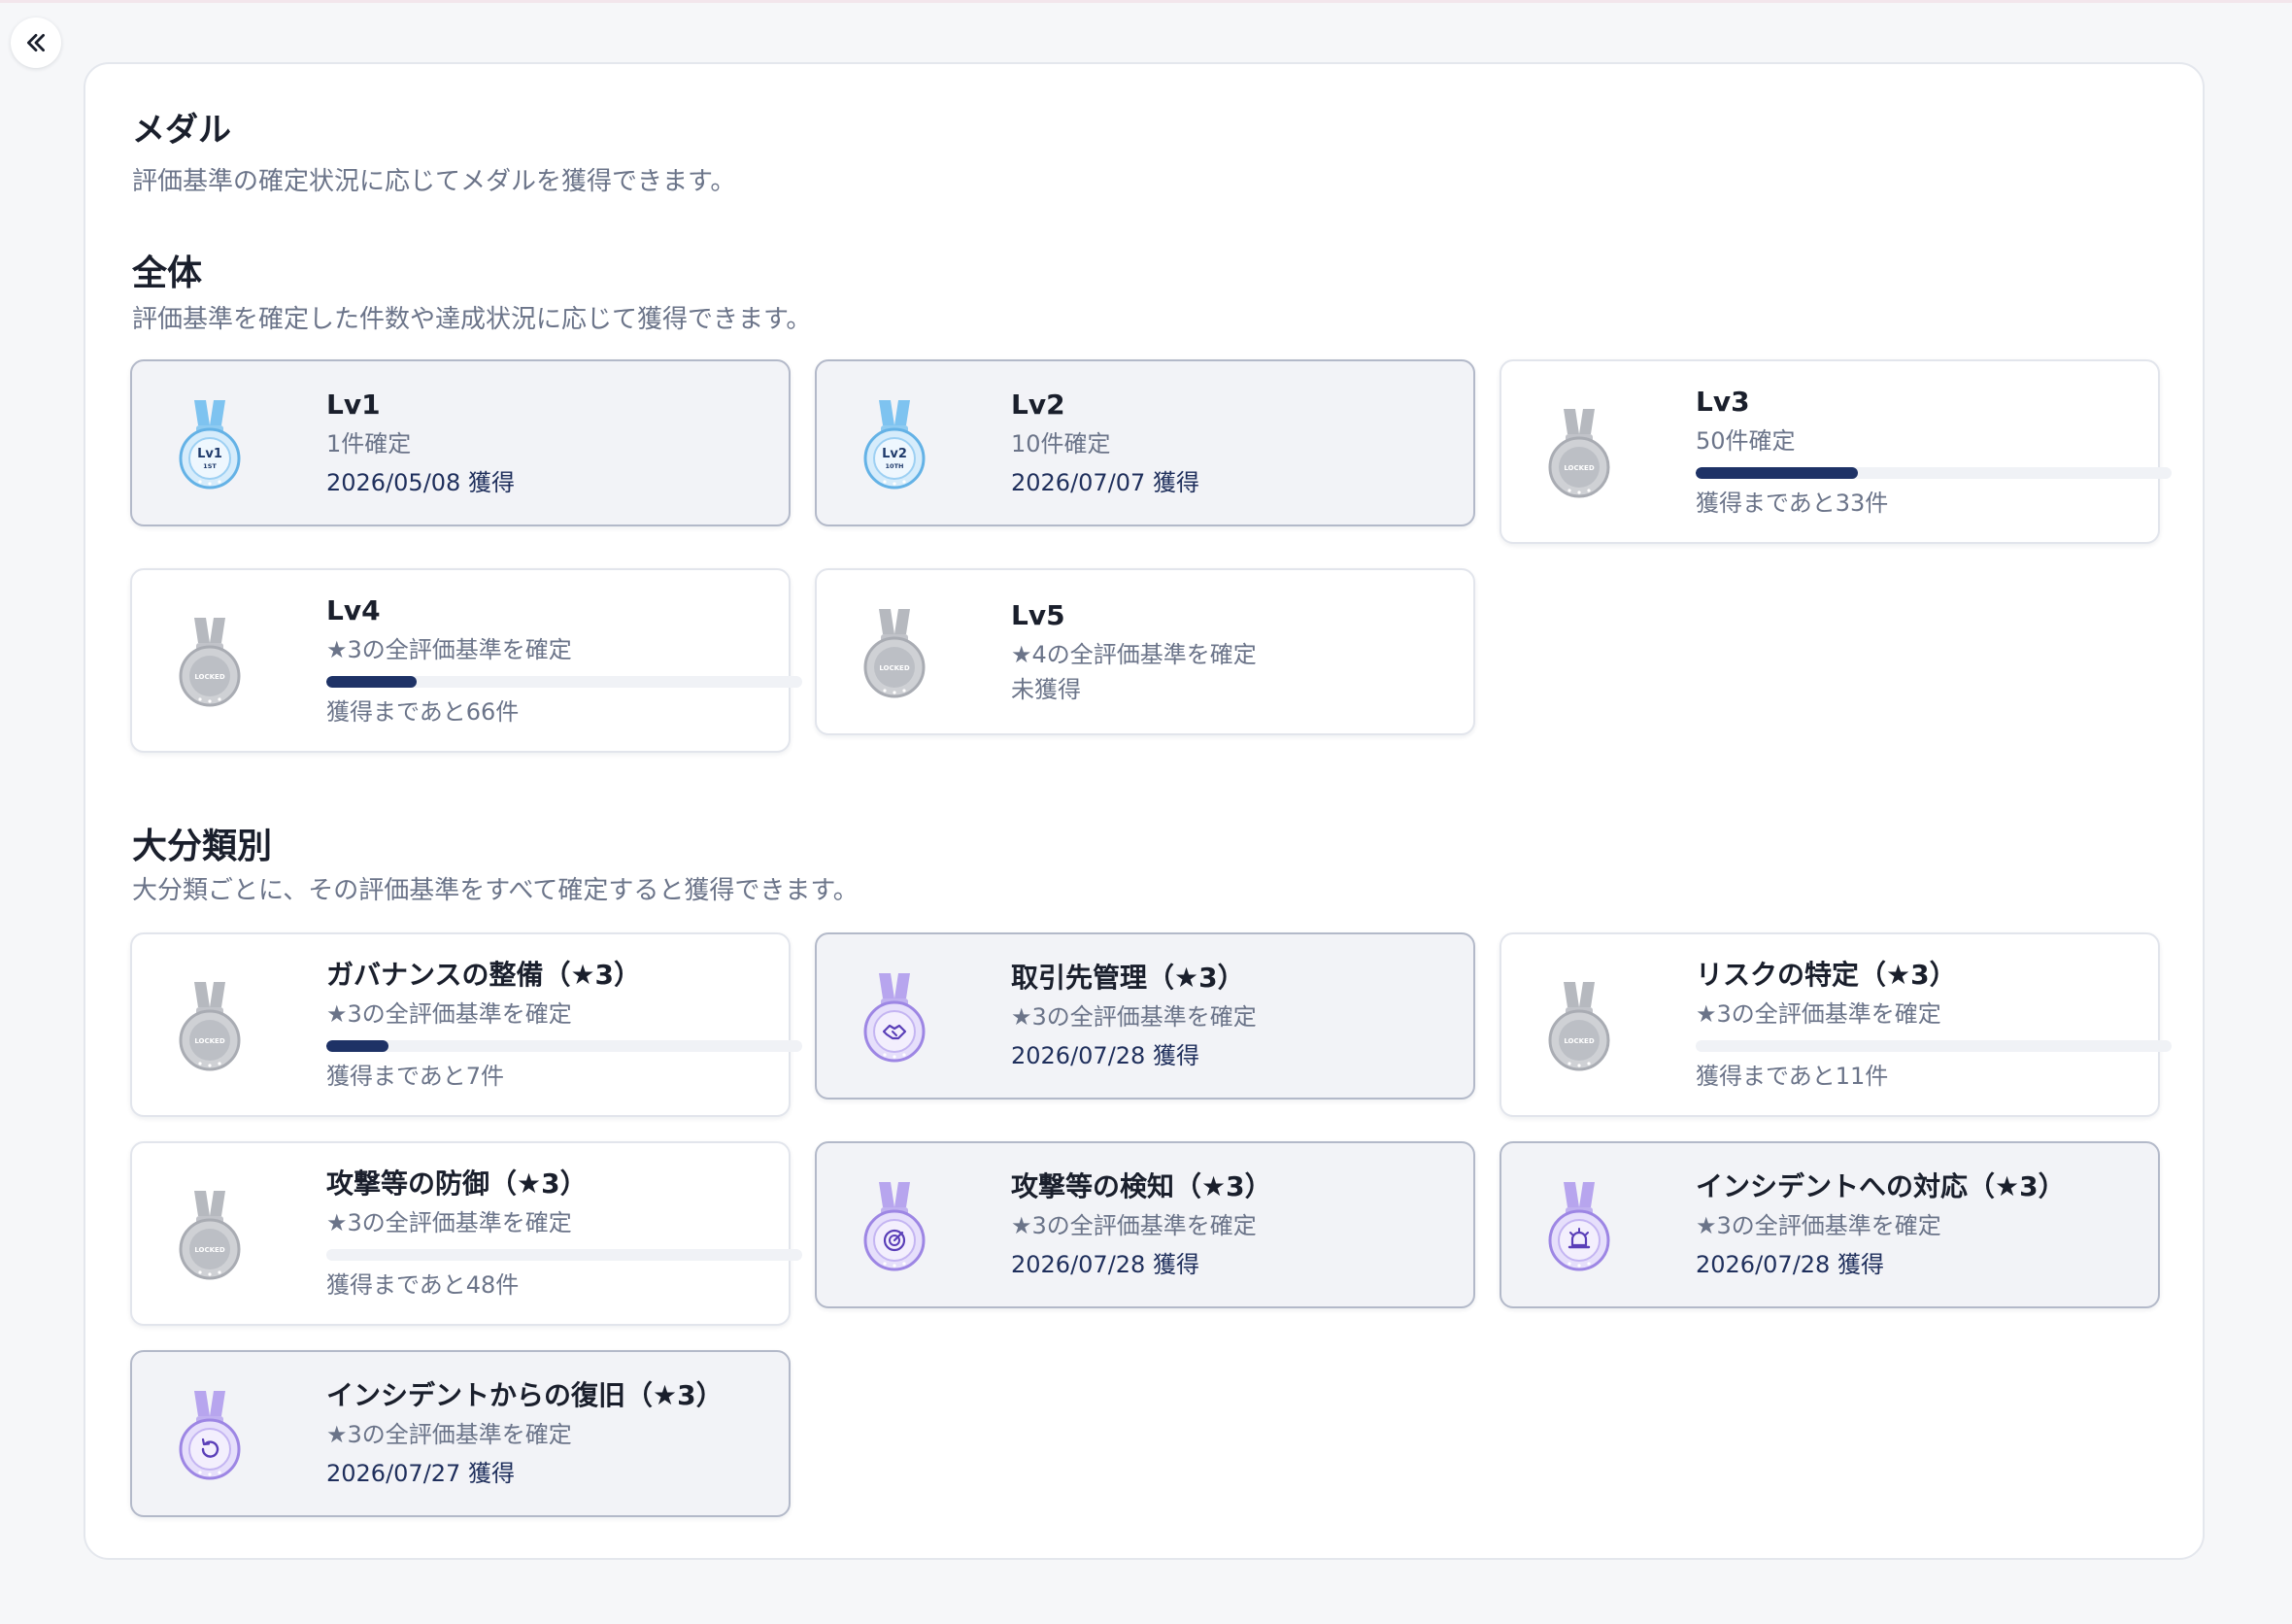  I want to click on medal-earned-date: 2026/07/27 獲得, so click(420, 1473).